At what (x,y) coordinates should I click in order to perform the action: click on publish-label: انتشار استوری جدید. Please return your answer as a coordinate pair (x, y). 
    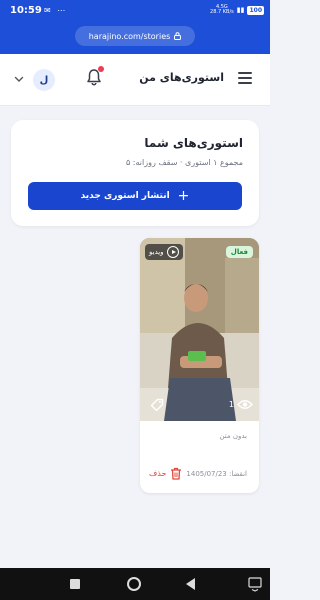
    Looking at the image, I should click on (125, 196).